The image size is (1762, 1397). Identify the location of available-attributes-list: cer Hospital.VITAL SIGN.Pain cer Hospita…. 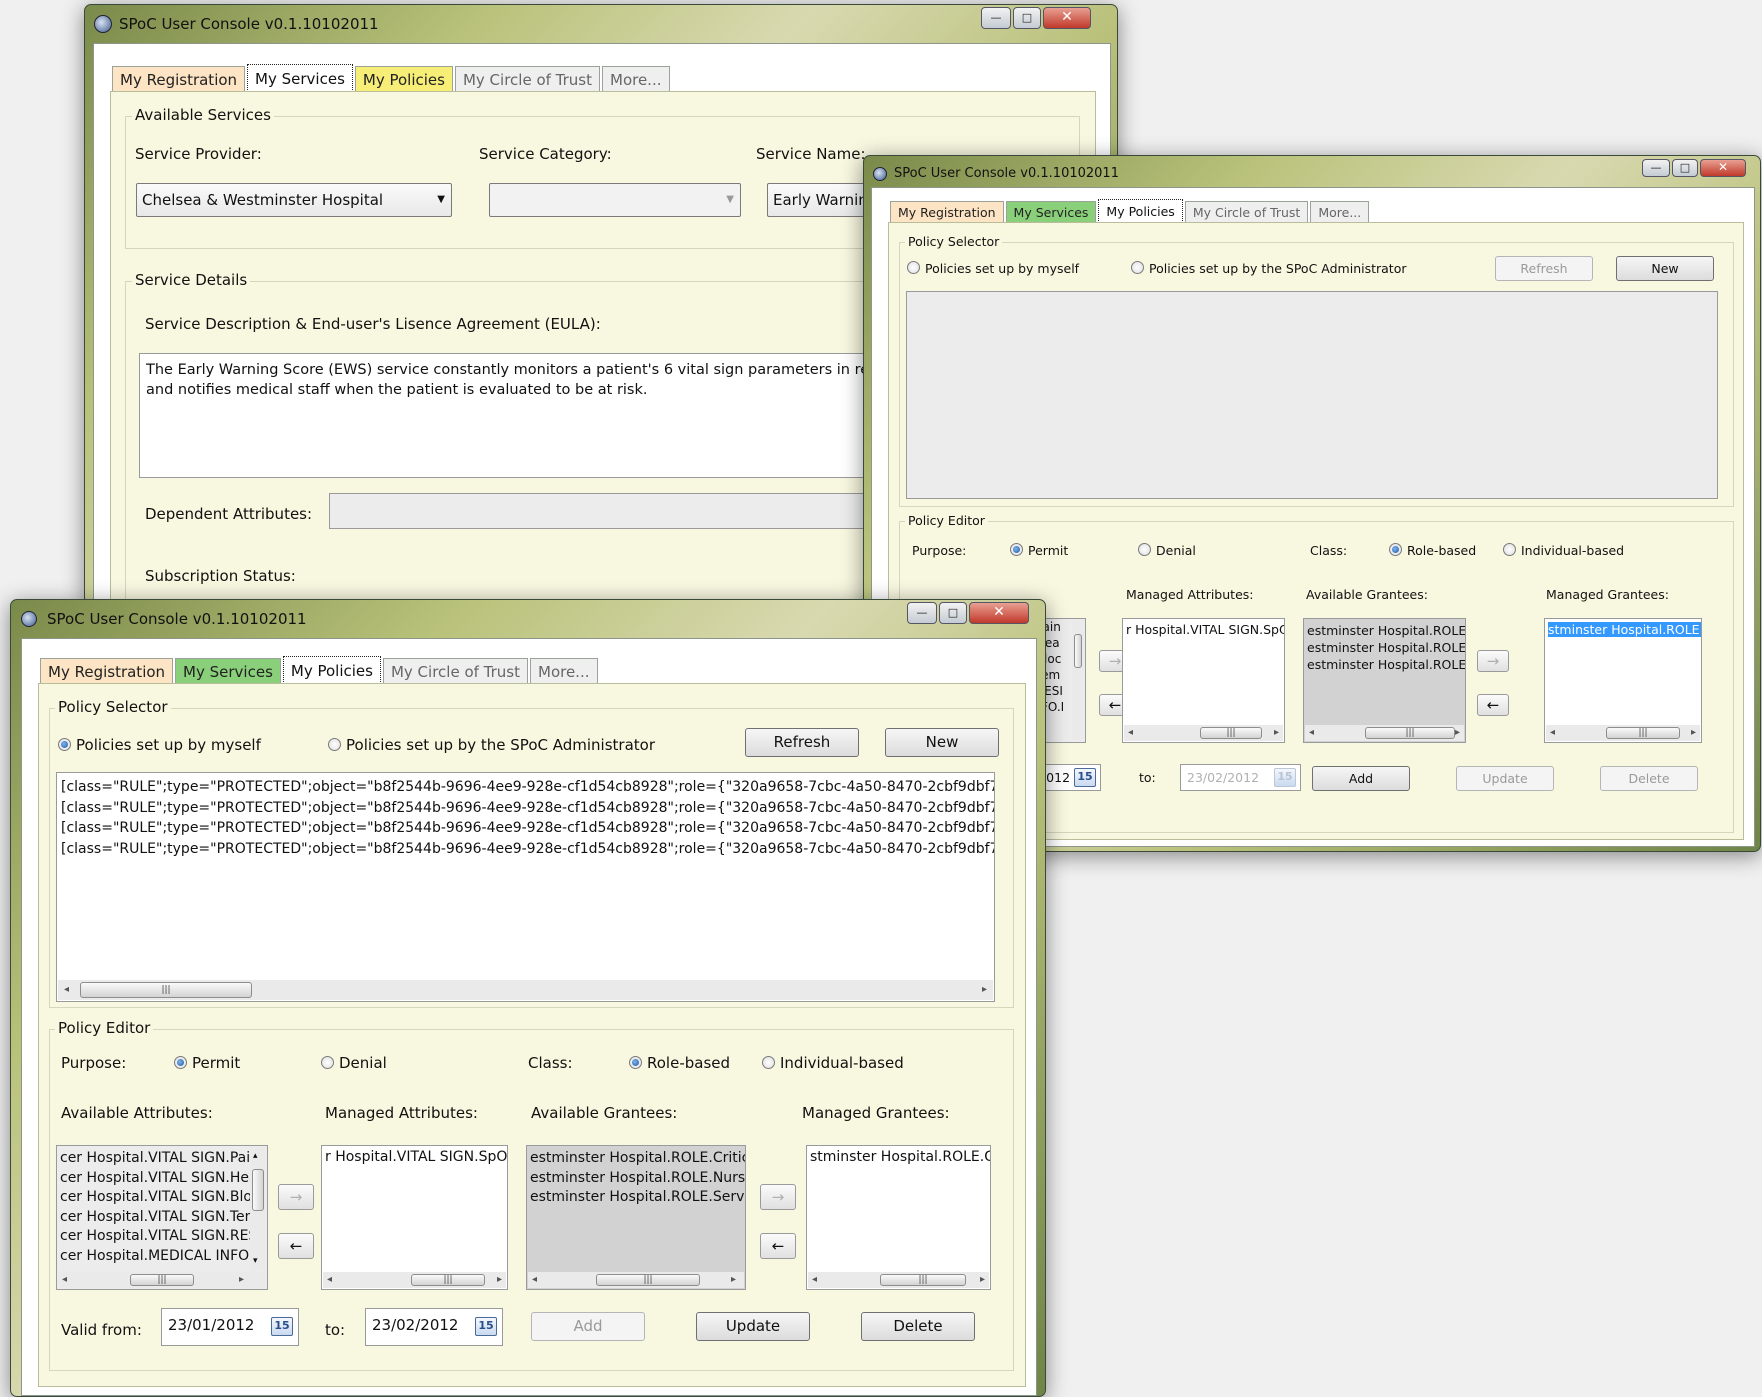
(162, 1217).